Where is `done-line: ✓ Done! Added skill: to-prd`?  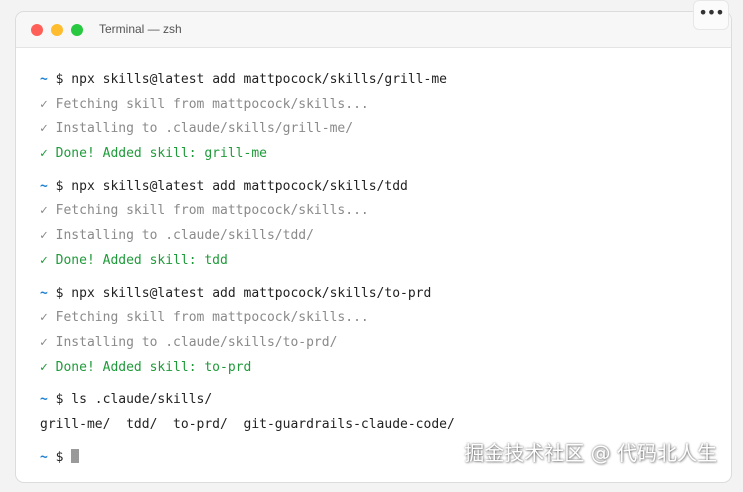 done-line: ✓ Done! Added skill: to-prd is located at coordinates (146, 367).